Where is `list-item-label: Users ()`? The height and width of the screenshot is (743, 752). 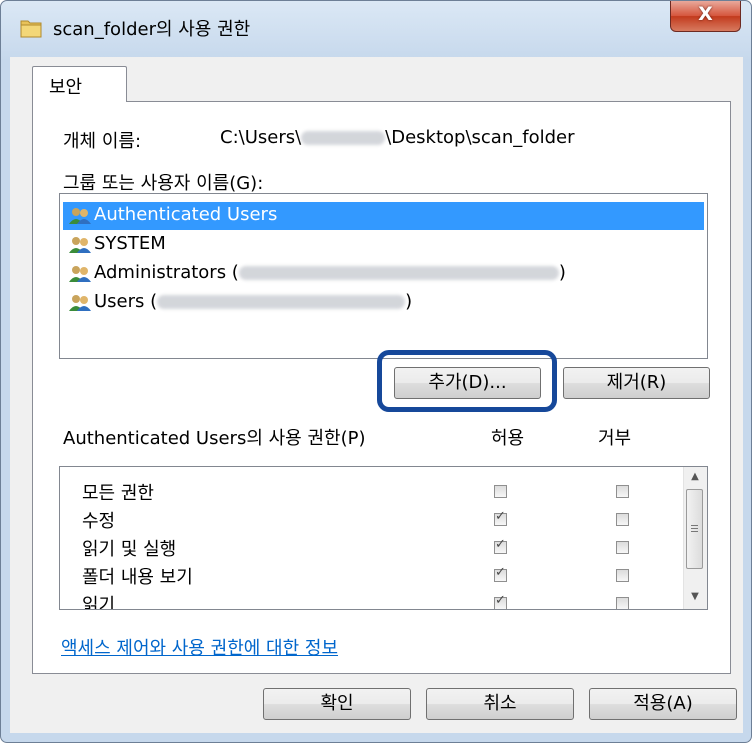 list-item-label: Users () is located at coordinates (253, 301).